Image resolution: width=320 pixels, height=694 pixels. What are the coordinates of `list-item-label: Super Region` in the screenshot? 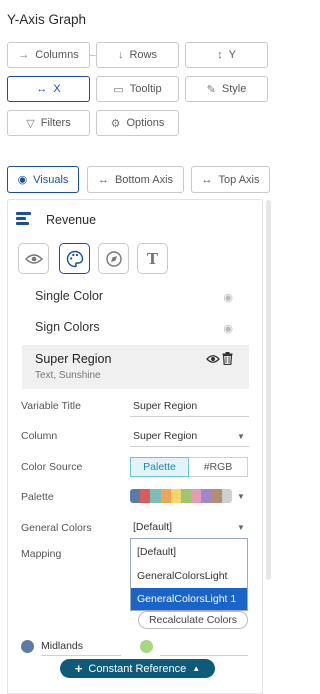 It's located at (73, 359).